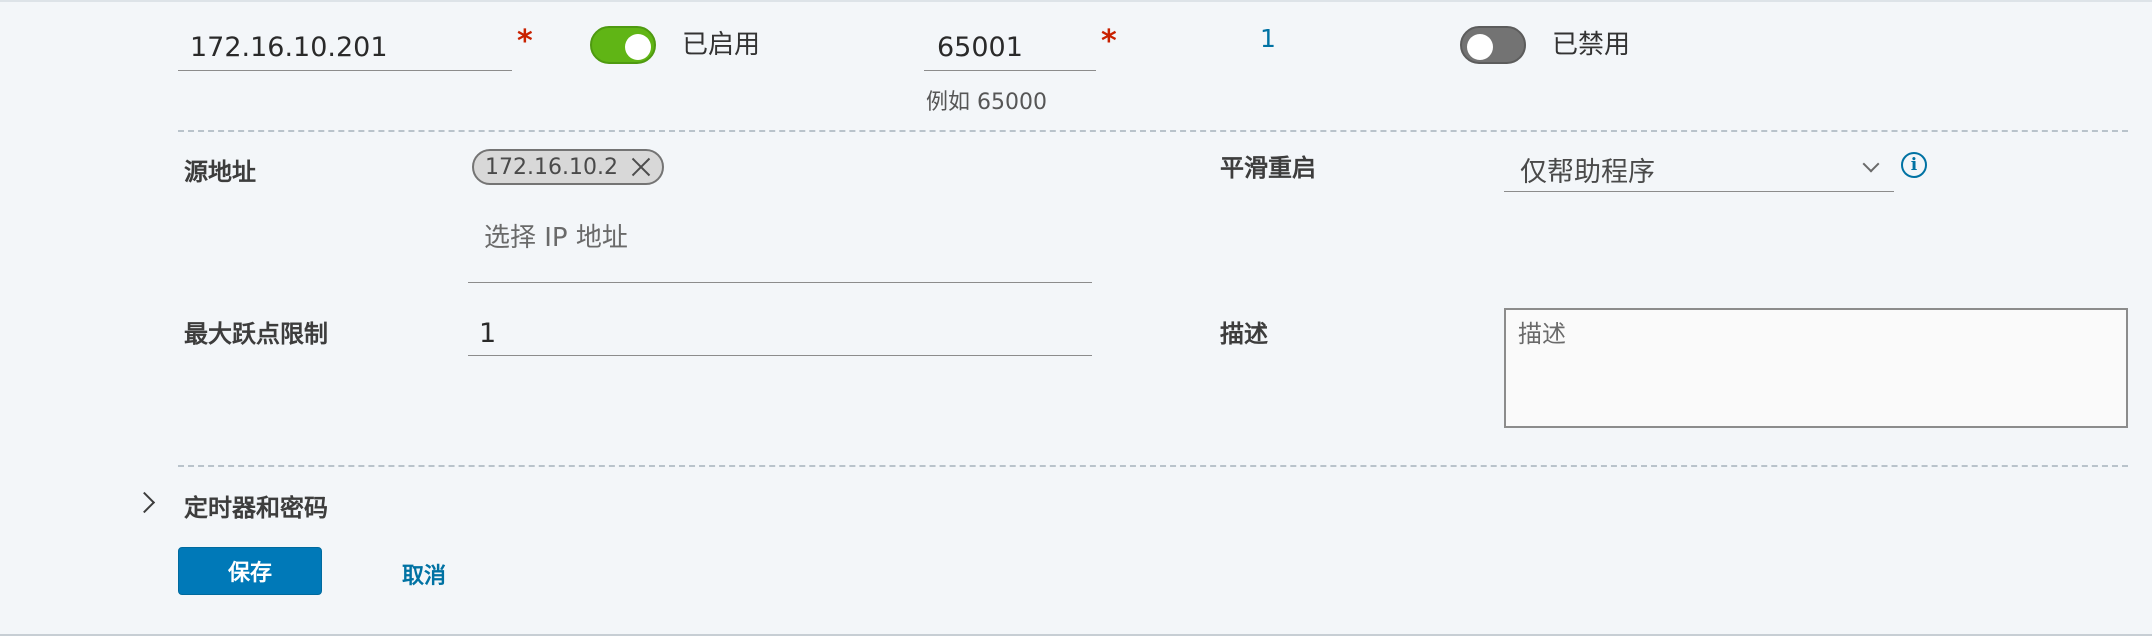 Image resolution: width=2152 pixels, height=636 pixels. Describe the element at coordinates (256, 508) in the screenshot. I see `timers-section-label: 定时器和密码` at that location.